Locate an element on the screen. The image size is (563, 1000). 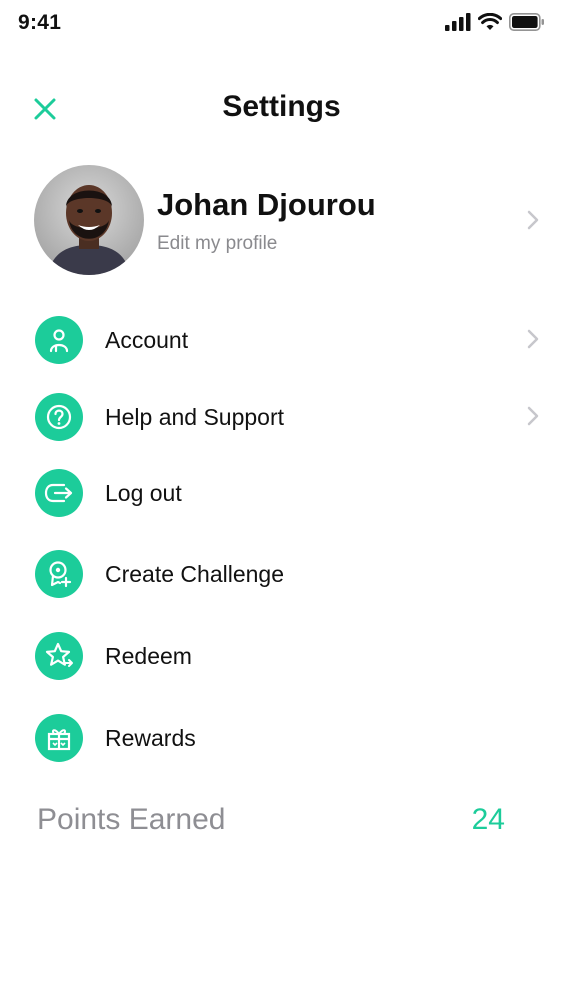
points-earned-row: Points Earned 24 is located at coordinates (281, 820).